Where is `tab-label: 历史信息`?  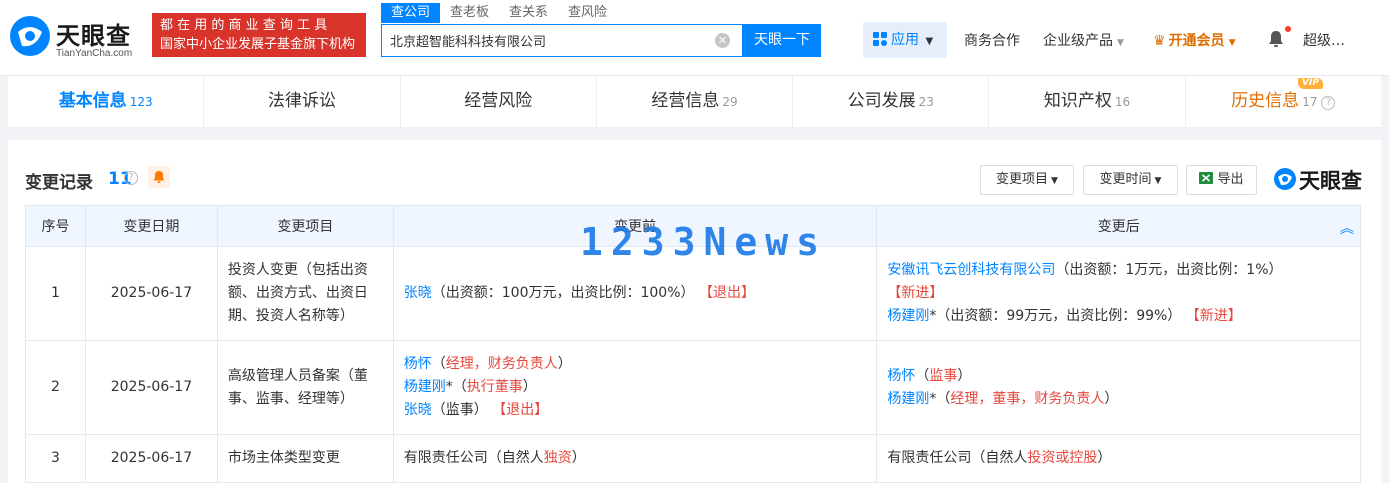 tab-label: 历史信息 is located at coordinates (1265, 101).